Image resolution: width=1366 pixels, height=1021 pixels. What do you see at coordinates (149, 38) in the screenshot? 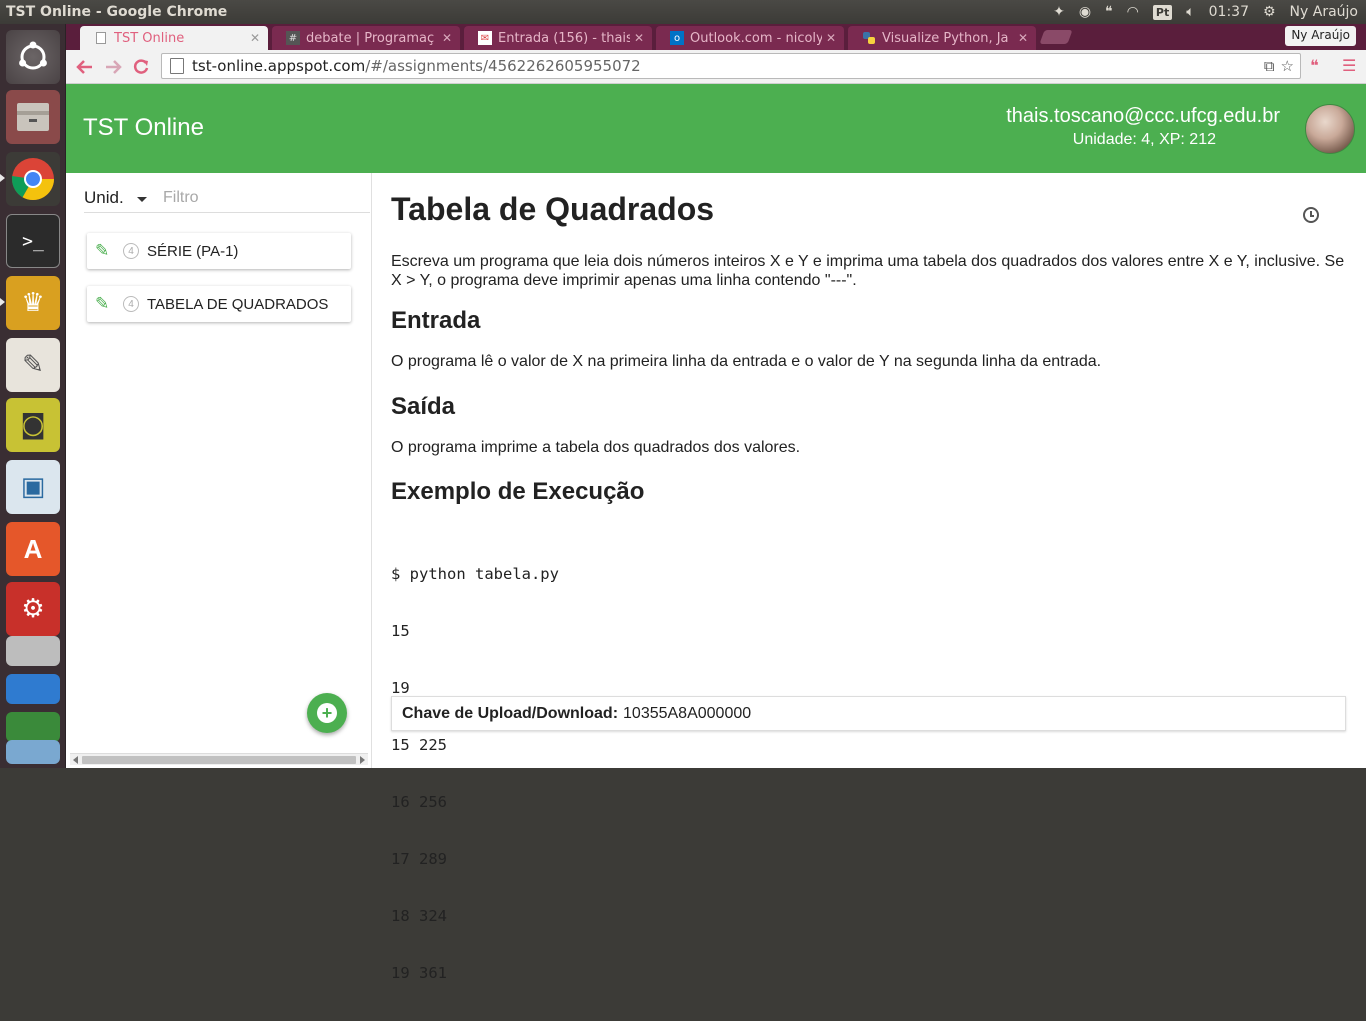
I see `tab-label: TST Online` at bounding box center [149, 38].